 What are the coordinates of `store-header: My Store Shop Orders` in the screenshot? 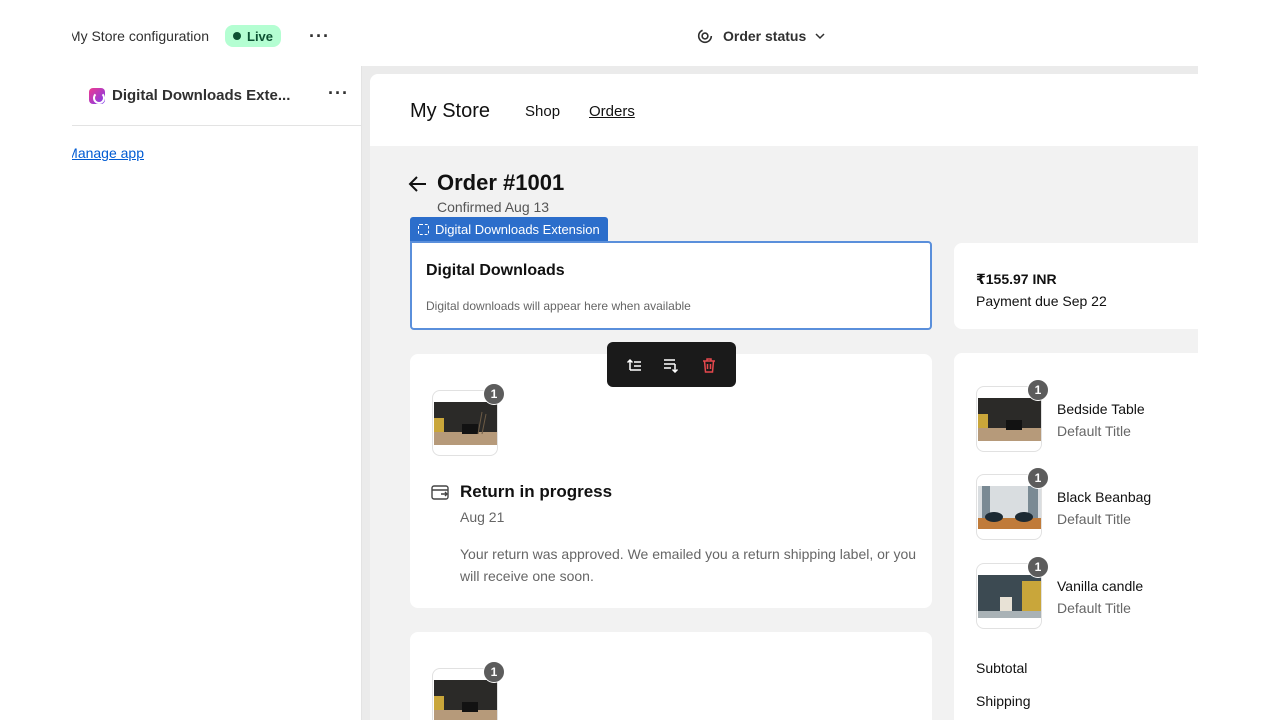 It's located at (784, 110).